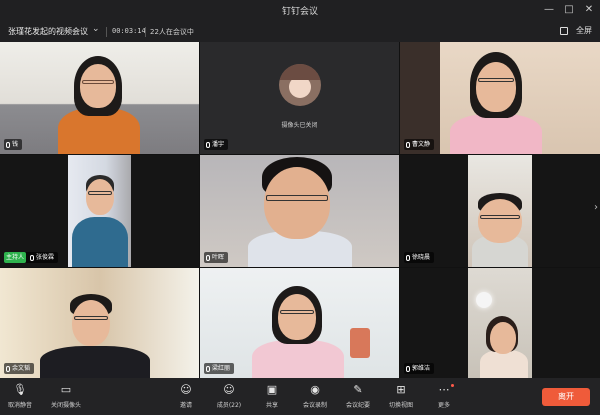 The height and width of the screenshot is (415, 600). Describe the element at coordinates (185, 405) in the screenshot. I see `invite-label: 邀请` at that location.